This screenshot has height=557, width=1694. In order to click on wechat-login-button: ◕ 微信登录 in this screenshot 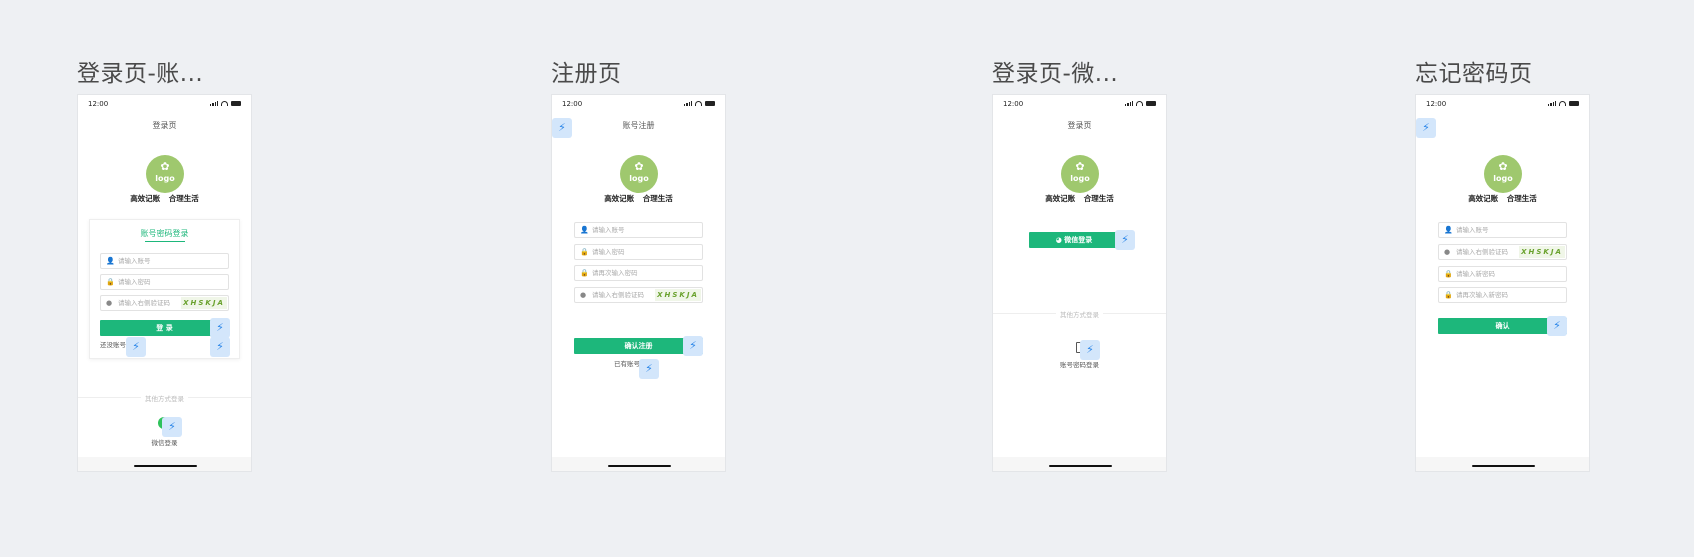, I will do `click(1074, 240)`.